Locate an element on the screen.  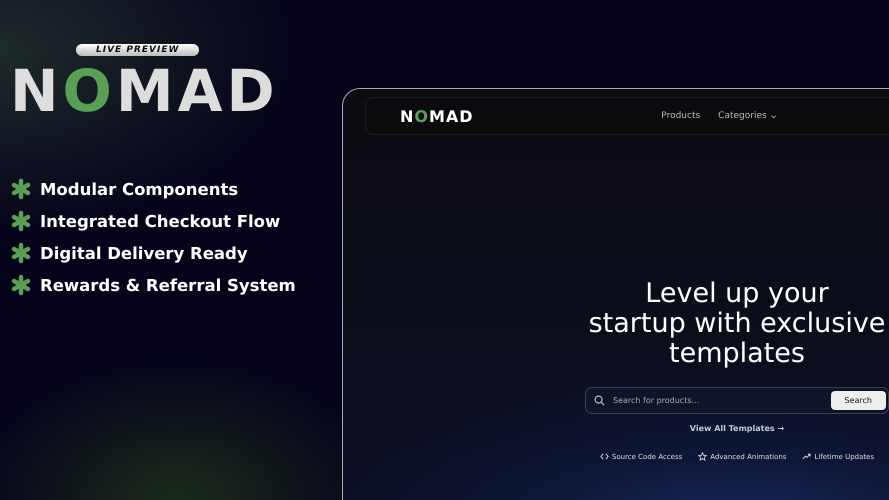
logo: NO MAD is located at coordinates (144, 91).